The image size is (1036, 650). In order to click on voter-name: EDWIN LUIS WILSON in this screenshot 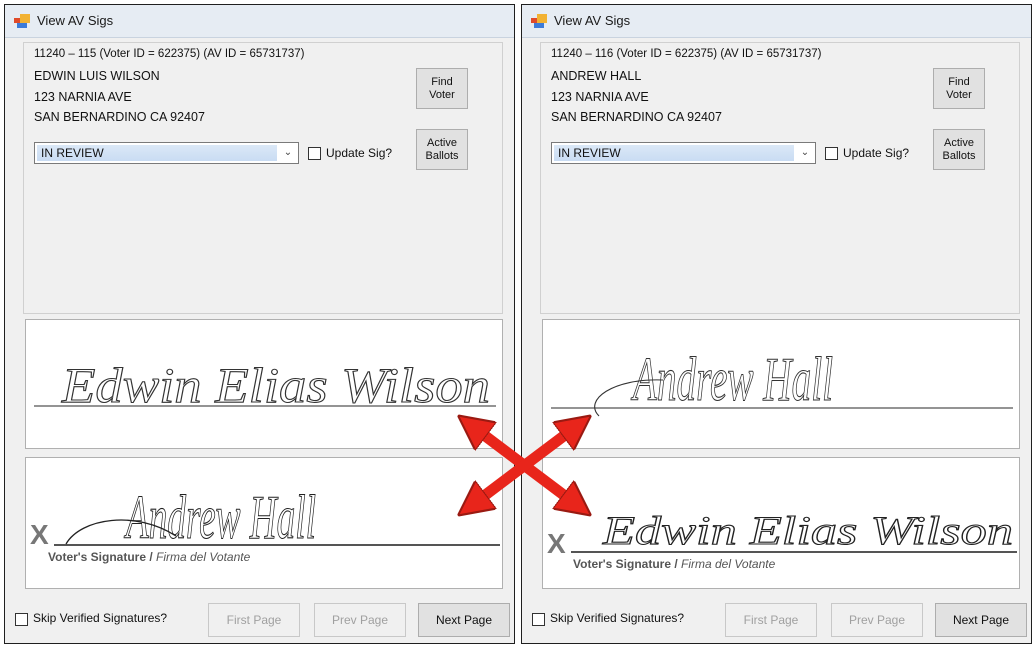, I will do `click(97, 76)`.